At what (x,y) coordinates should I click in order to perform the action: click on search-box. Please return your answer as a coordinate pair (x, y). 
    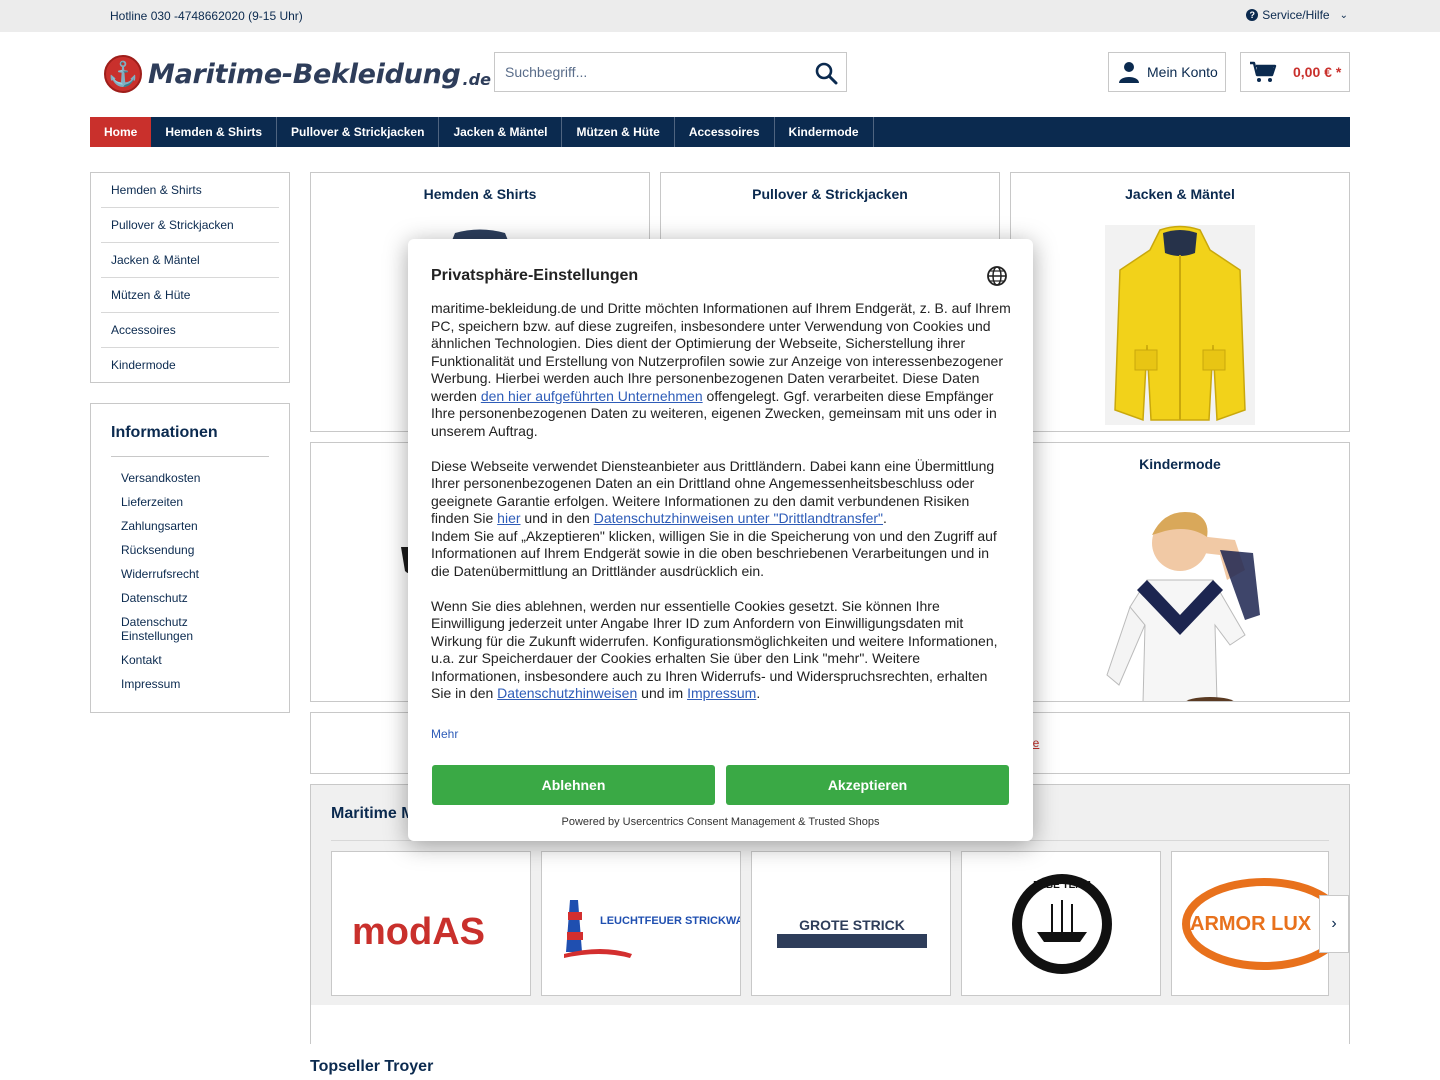
    Looking at the image, I should click on (670, 72).